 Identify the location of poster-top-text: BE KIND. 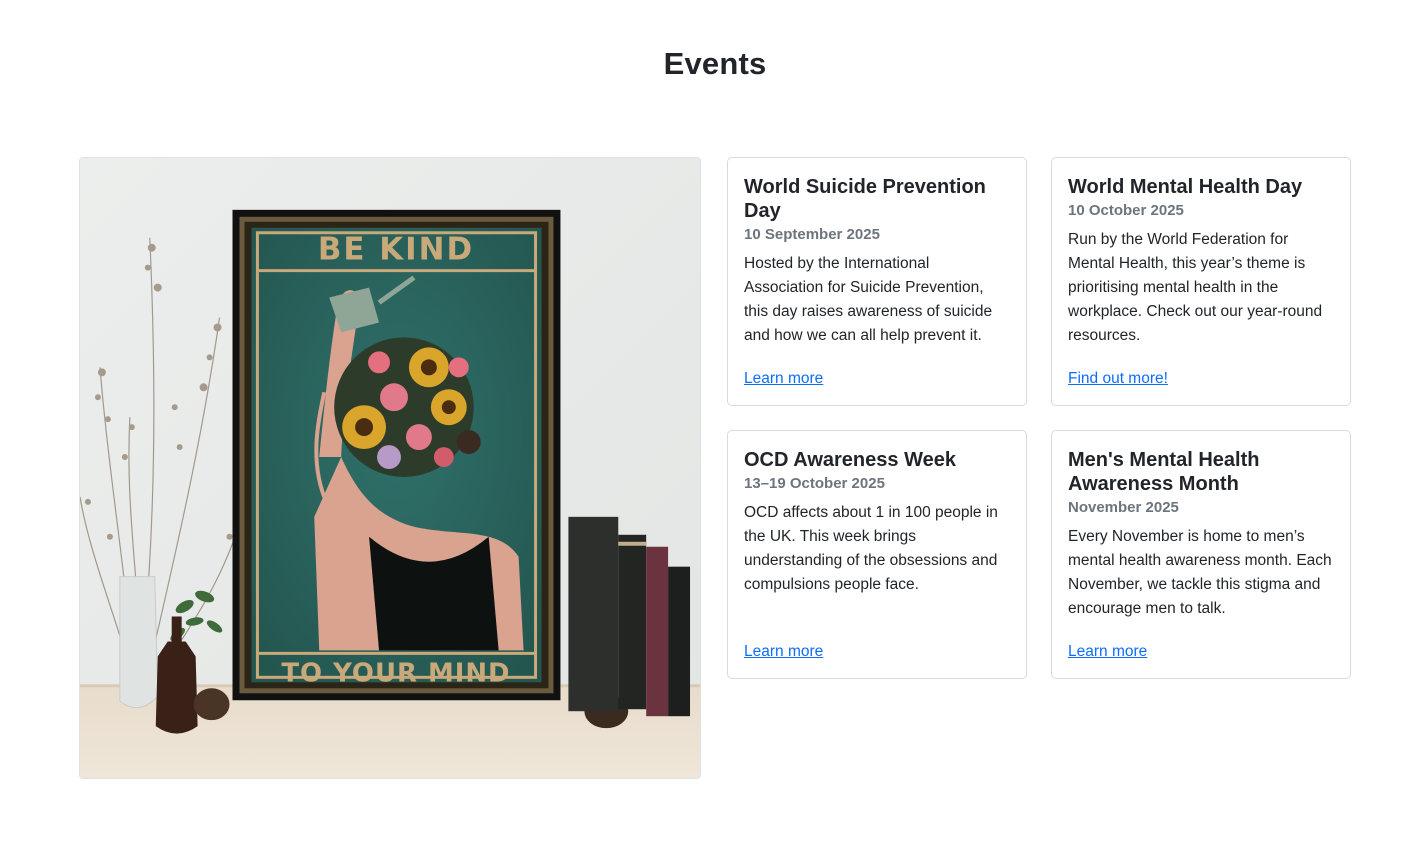
(396, 250).